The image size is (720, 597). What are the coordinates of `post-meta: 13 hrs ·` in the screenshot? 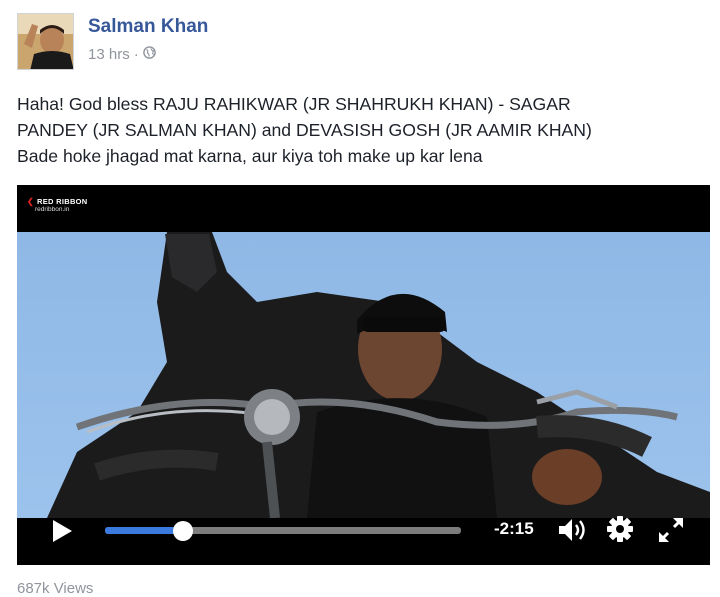 It's located at (122, 54).